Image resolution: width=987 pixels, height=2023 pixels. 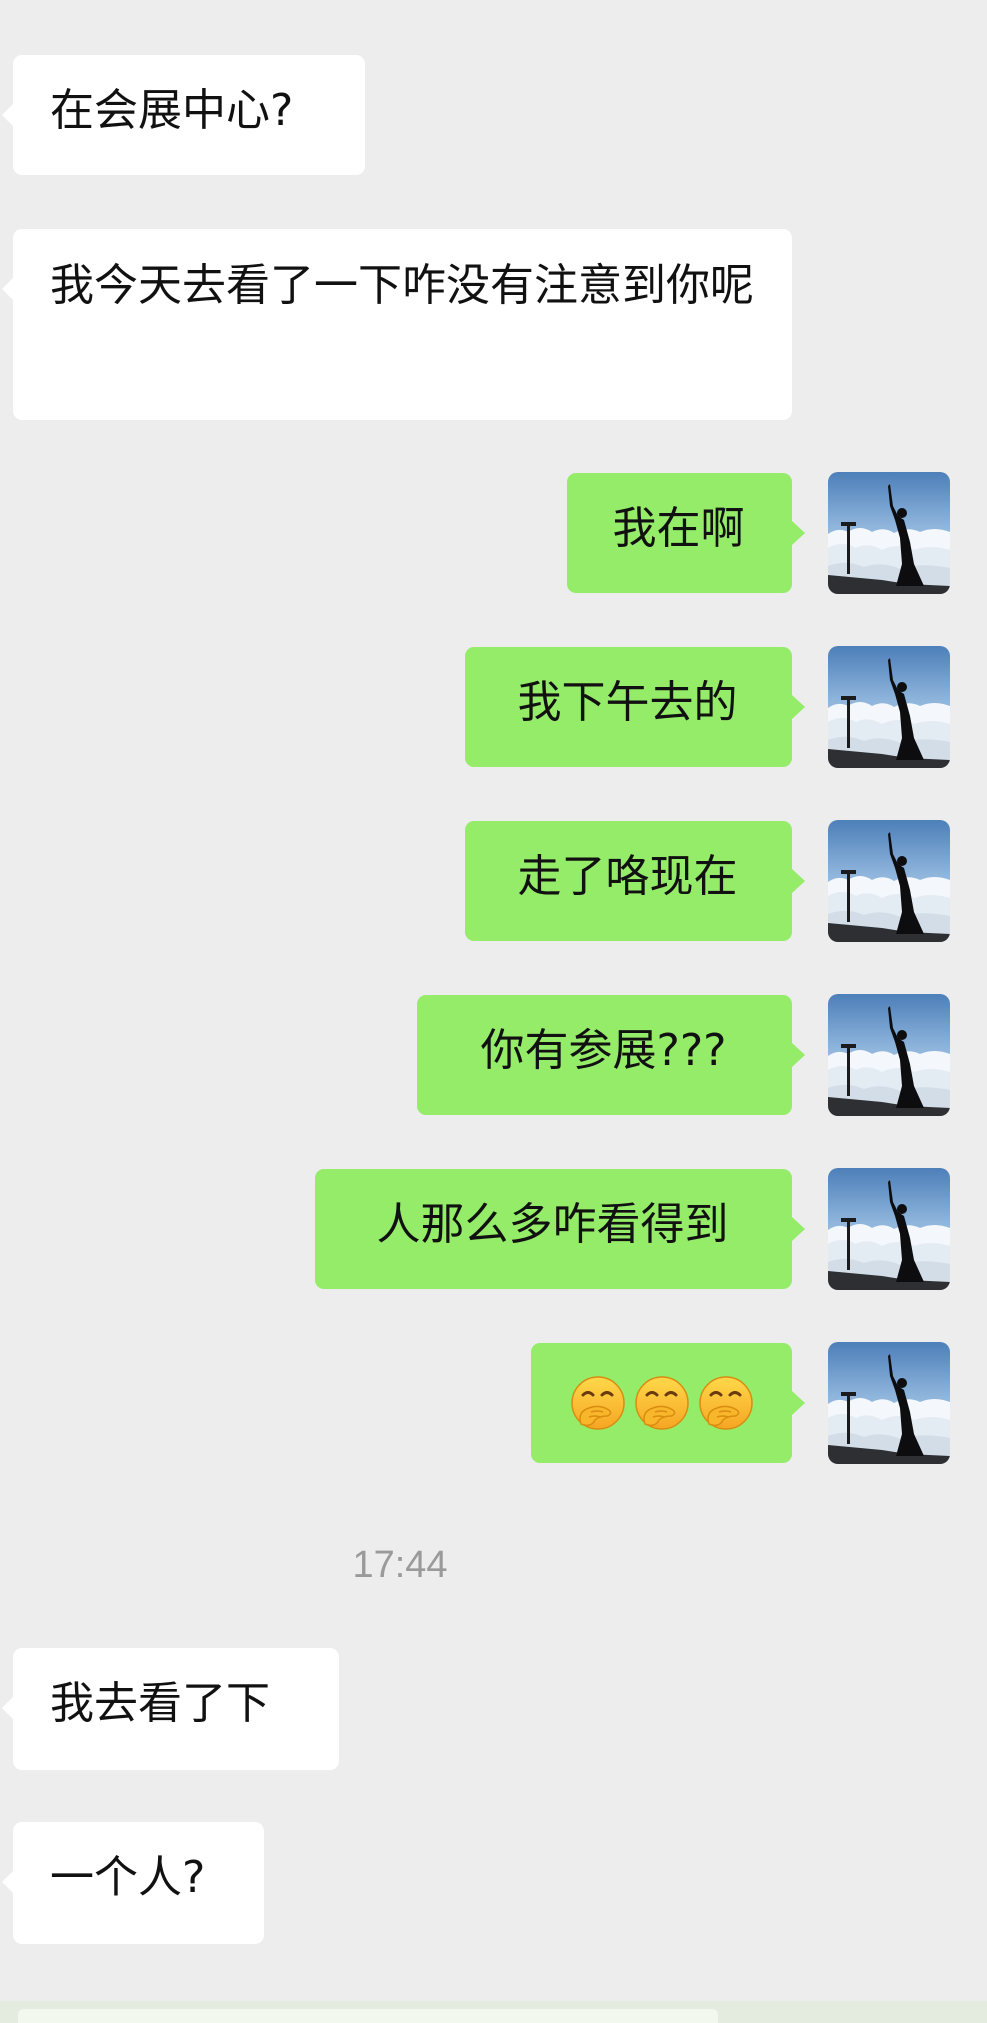 I want to click on outgoing-message-bubble: 人那么多咋看得到, so click(x=560, y=1229).